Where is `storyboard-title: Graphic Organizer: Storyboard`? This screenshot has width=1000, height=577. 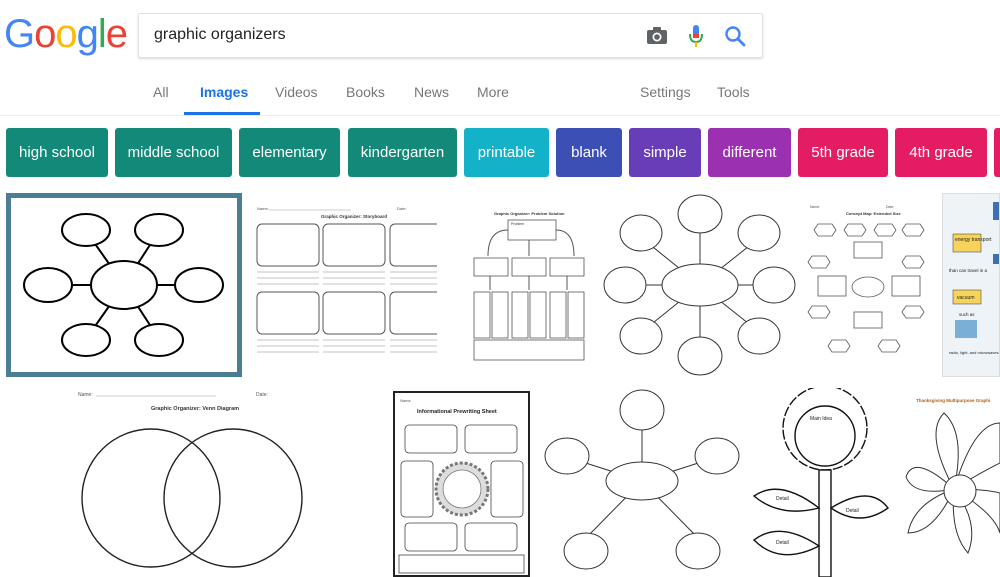 storyboard-title: Graphic Organizer: Storyboard is located at coordinates (354, 216).